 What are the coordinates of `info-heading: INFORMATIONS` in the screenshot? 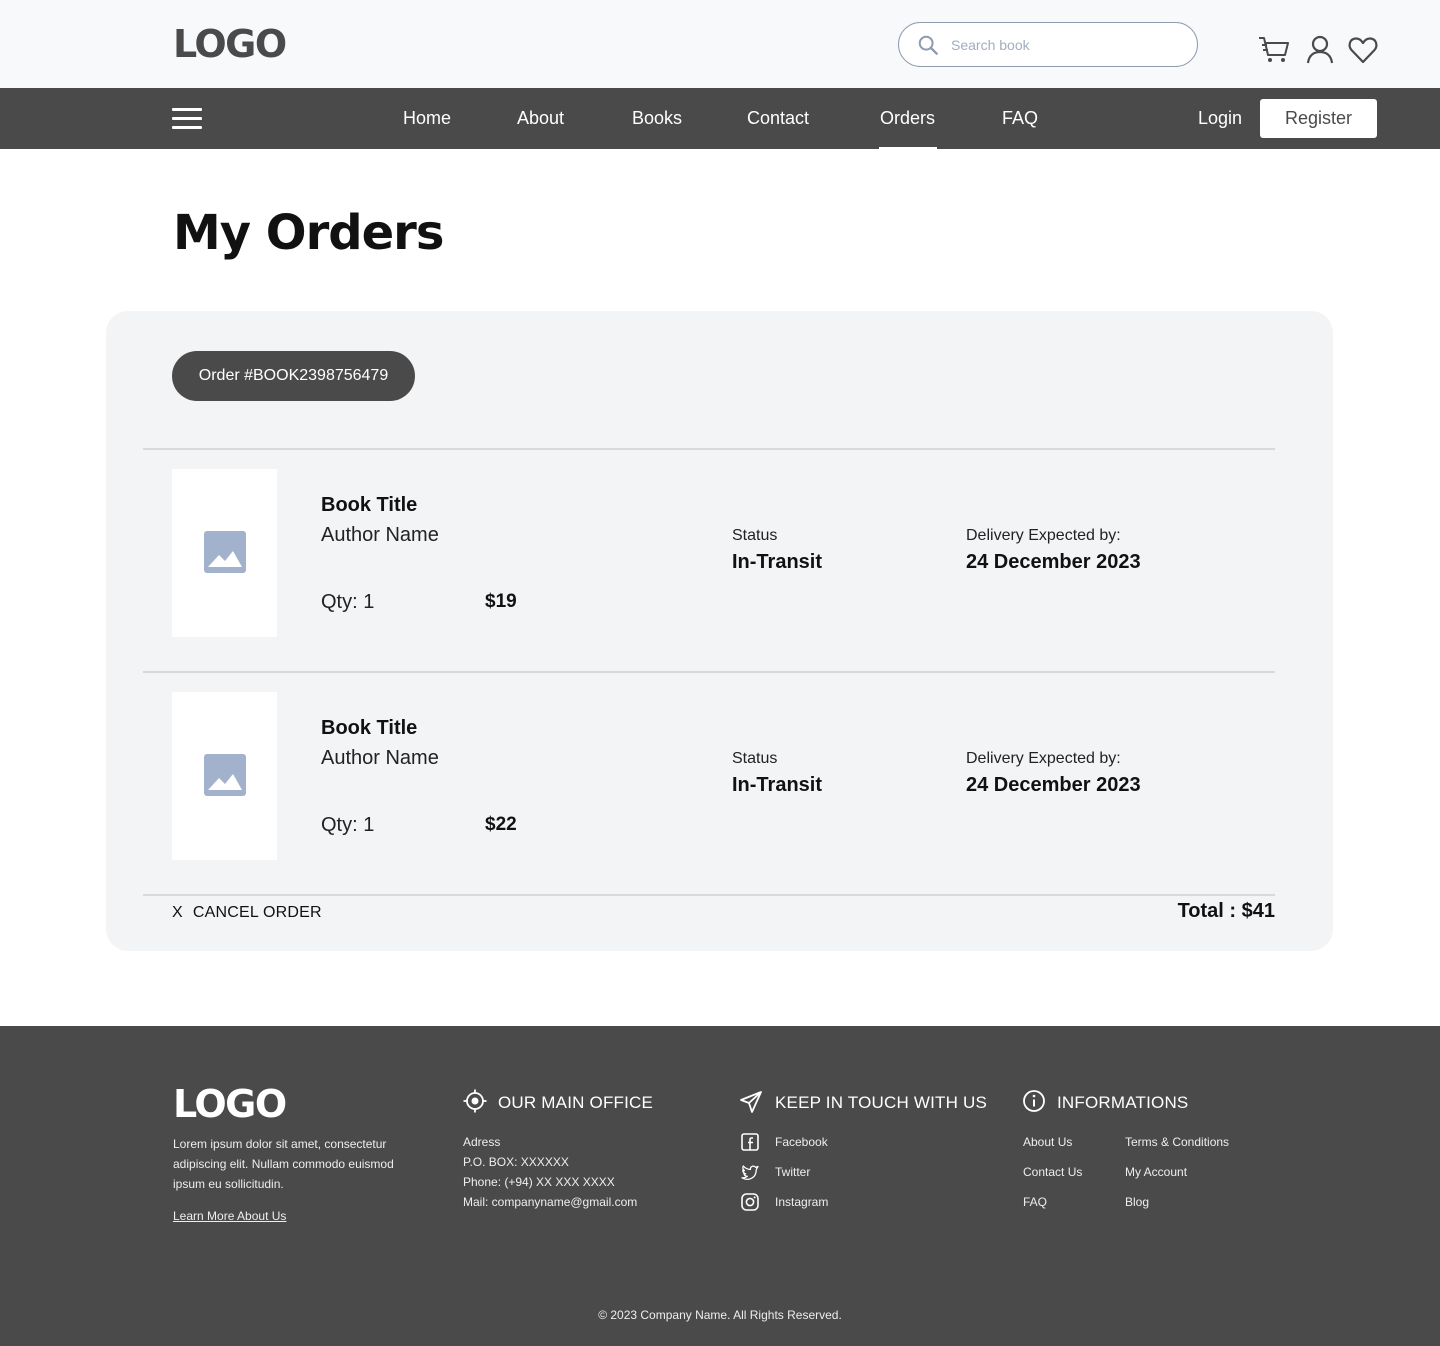 It's located at (1123, 1102).